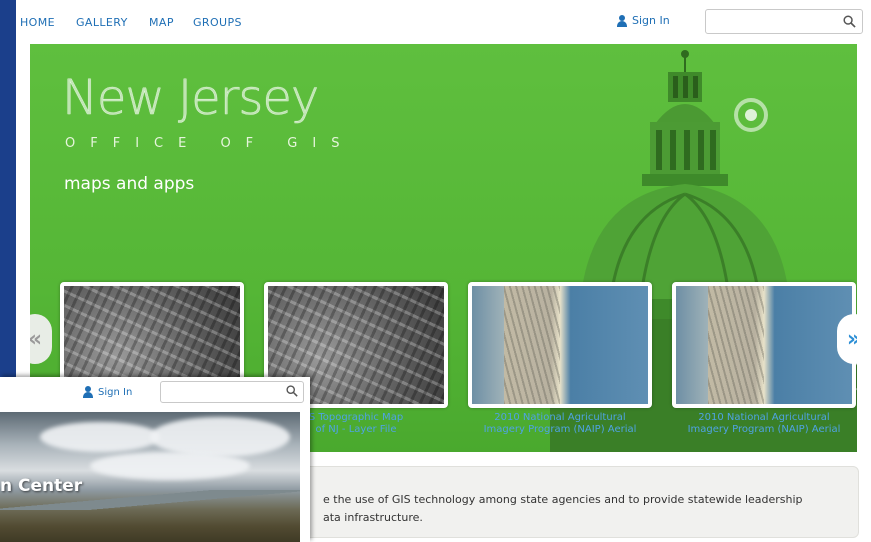 This screenshot has width=871, height=542. Describe the element at coordinates (443, 22) in the screenshot. I see `top-navigation: HOME GALLERY MAP GROUPS Sign In` at that location.